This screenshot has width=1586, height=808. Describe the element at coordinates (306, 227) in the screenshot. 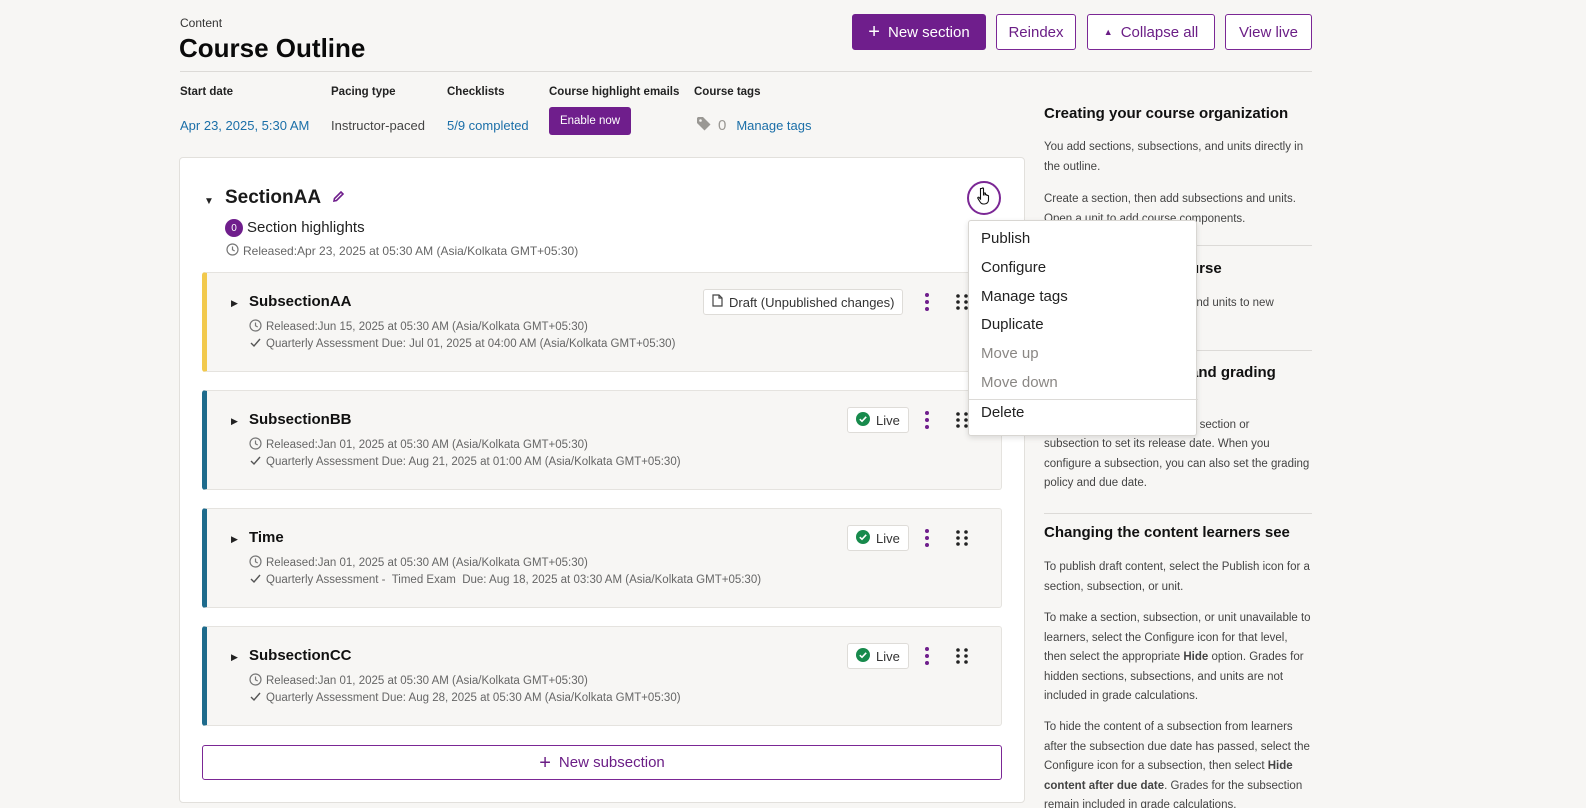

I see `section-highlights-link: Section highlights` at that location.